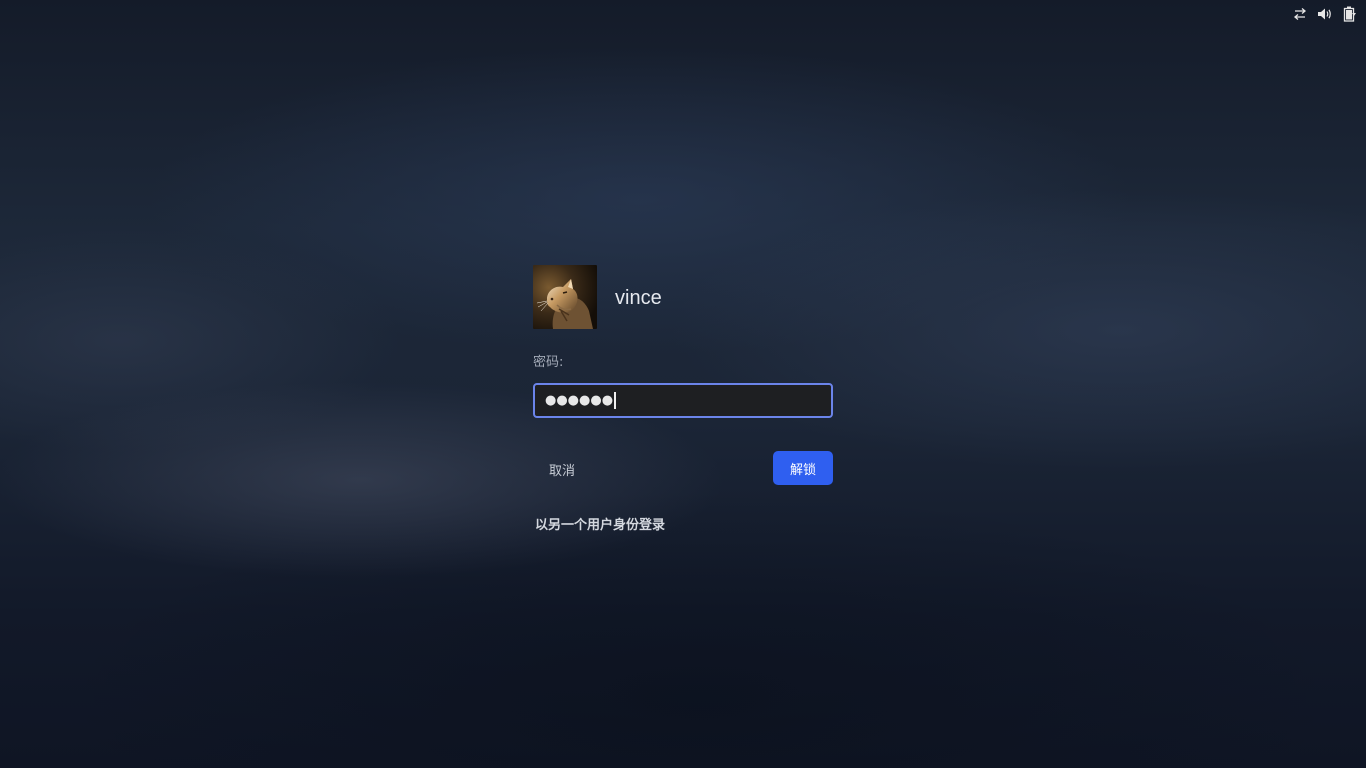  Describe the element at coordinates (684, 523) in the screenshot. I see `switch-user-link: 以另一个用户身份登录` at that location.